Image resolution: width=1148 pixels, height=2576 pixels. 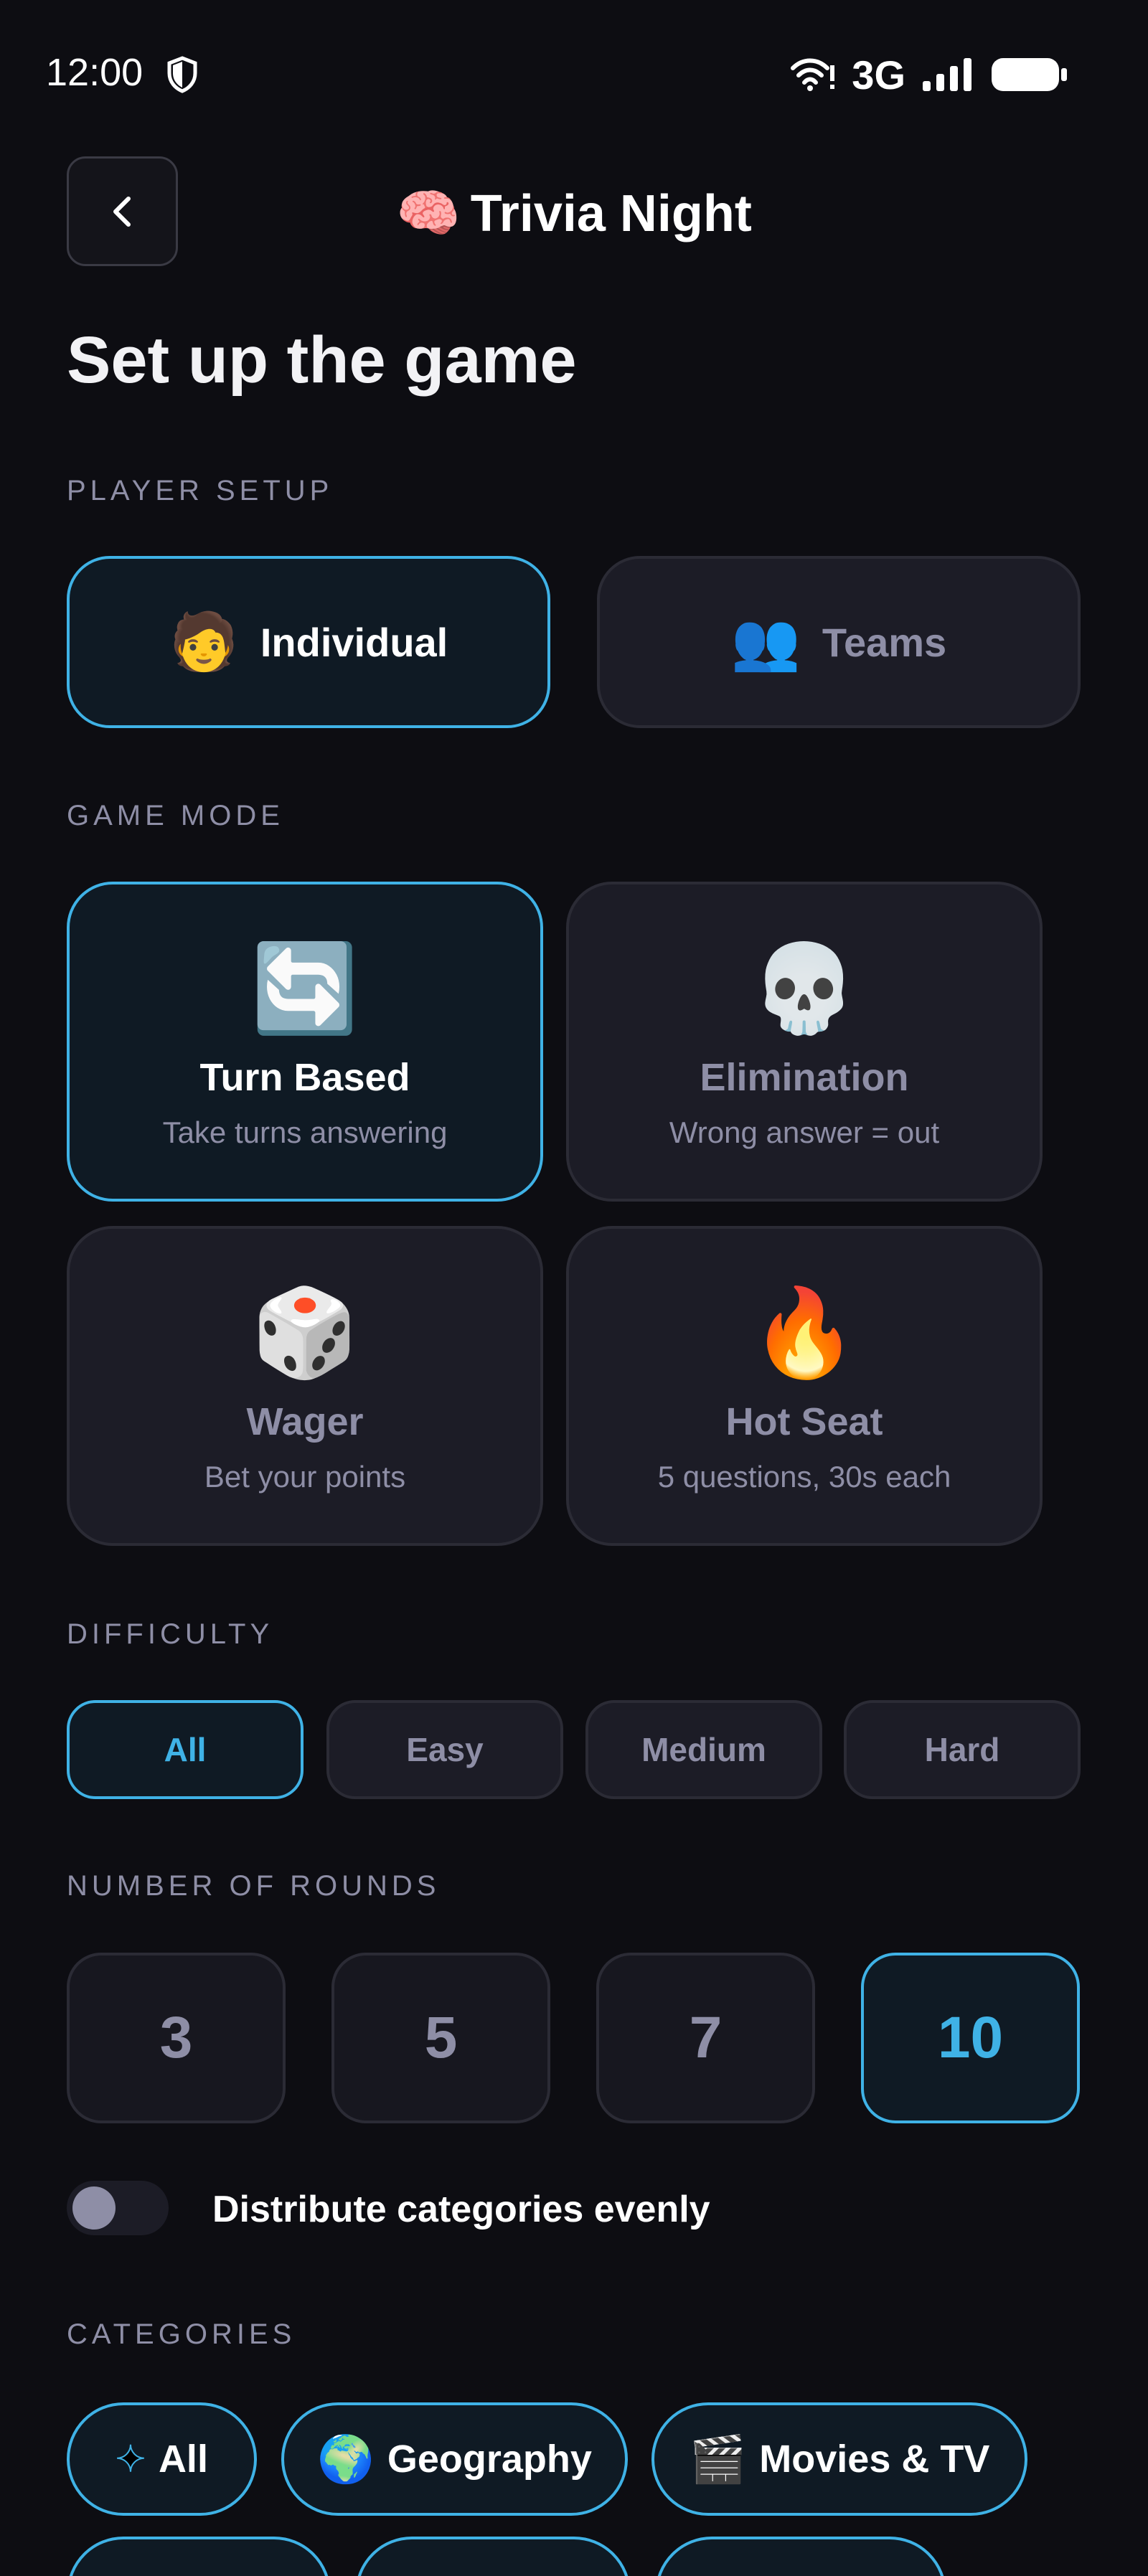 What do you see at coordinates (322, 360) in the screenshot?
I see `page-title: Set up the game` at bounding box center [322, 360].